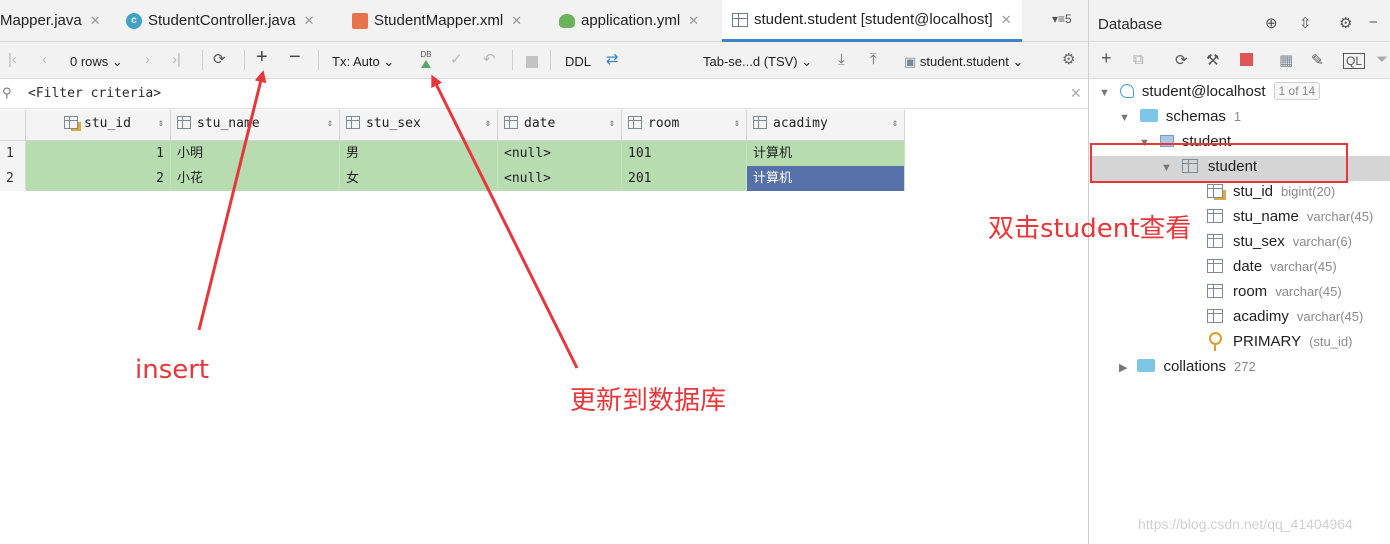  Describe the element at coordinates (13, 153) in the screenshot. I see `row-number: 1` at that location.